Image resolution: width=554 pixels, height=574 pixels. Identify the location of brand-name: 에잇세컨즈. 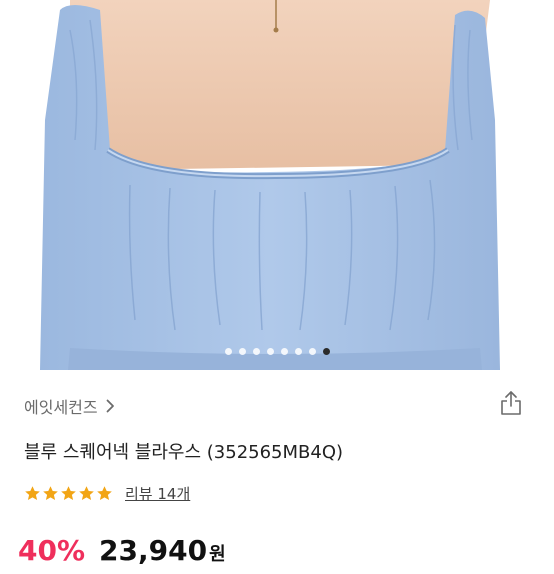
(61, 407).